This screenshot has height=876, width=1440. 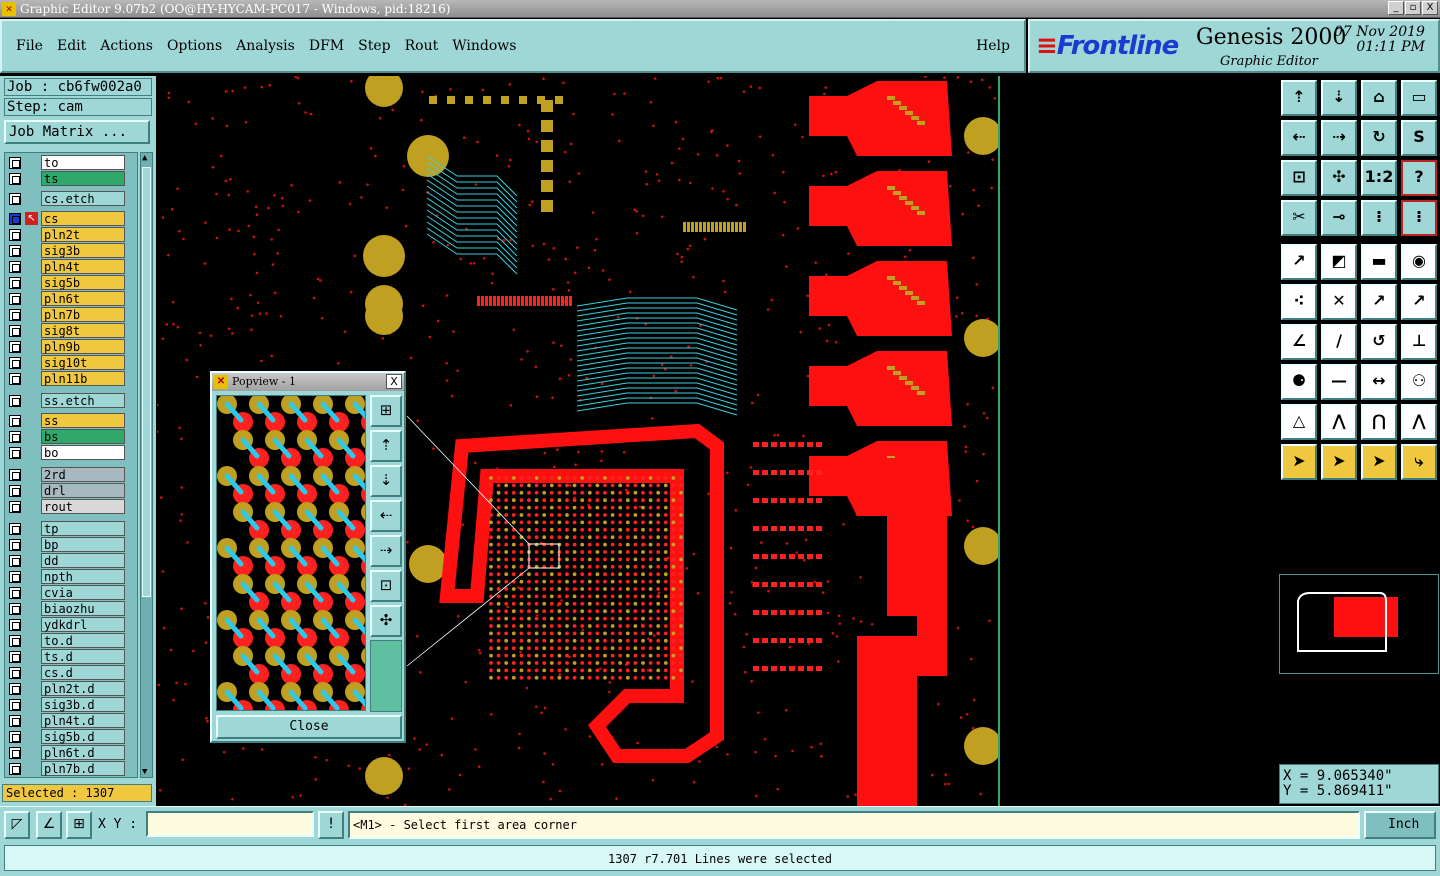 What do you see at coordinates (1339, 218) in the screenshot?
I see `snap-icon: ⊸` at bounding box center [1339, 218].